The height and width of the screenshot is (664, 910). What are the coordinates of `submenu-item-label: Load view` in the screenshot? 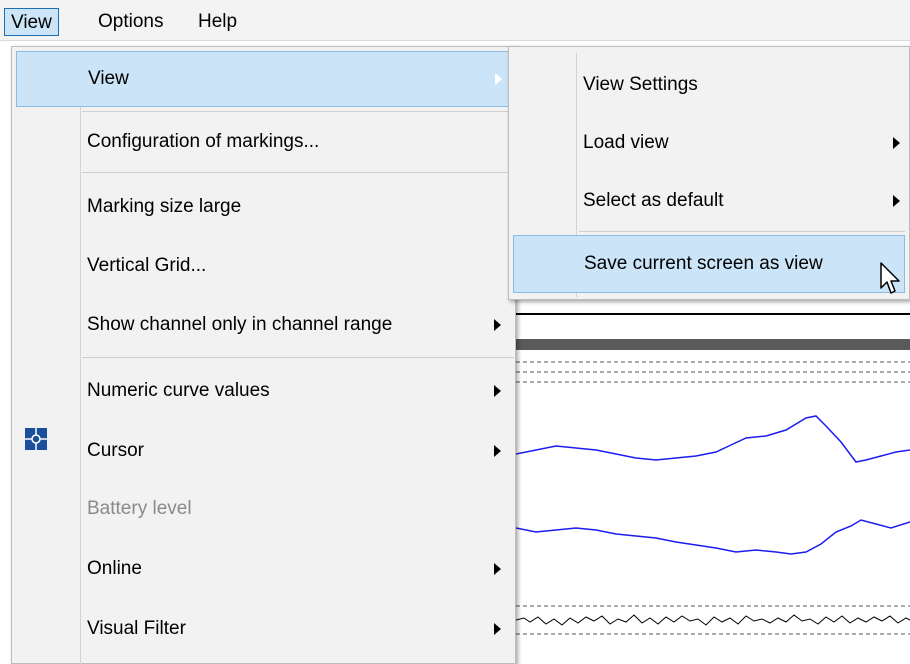 It's located at (626, 142).